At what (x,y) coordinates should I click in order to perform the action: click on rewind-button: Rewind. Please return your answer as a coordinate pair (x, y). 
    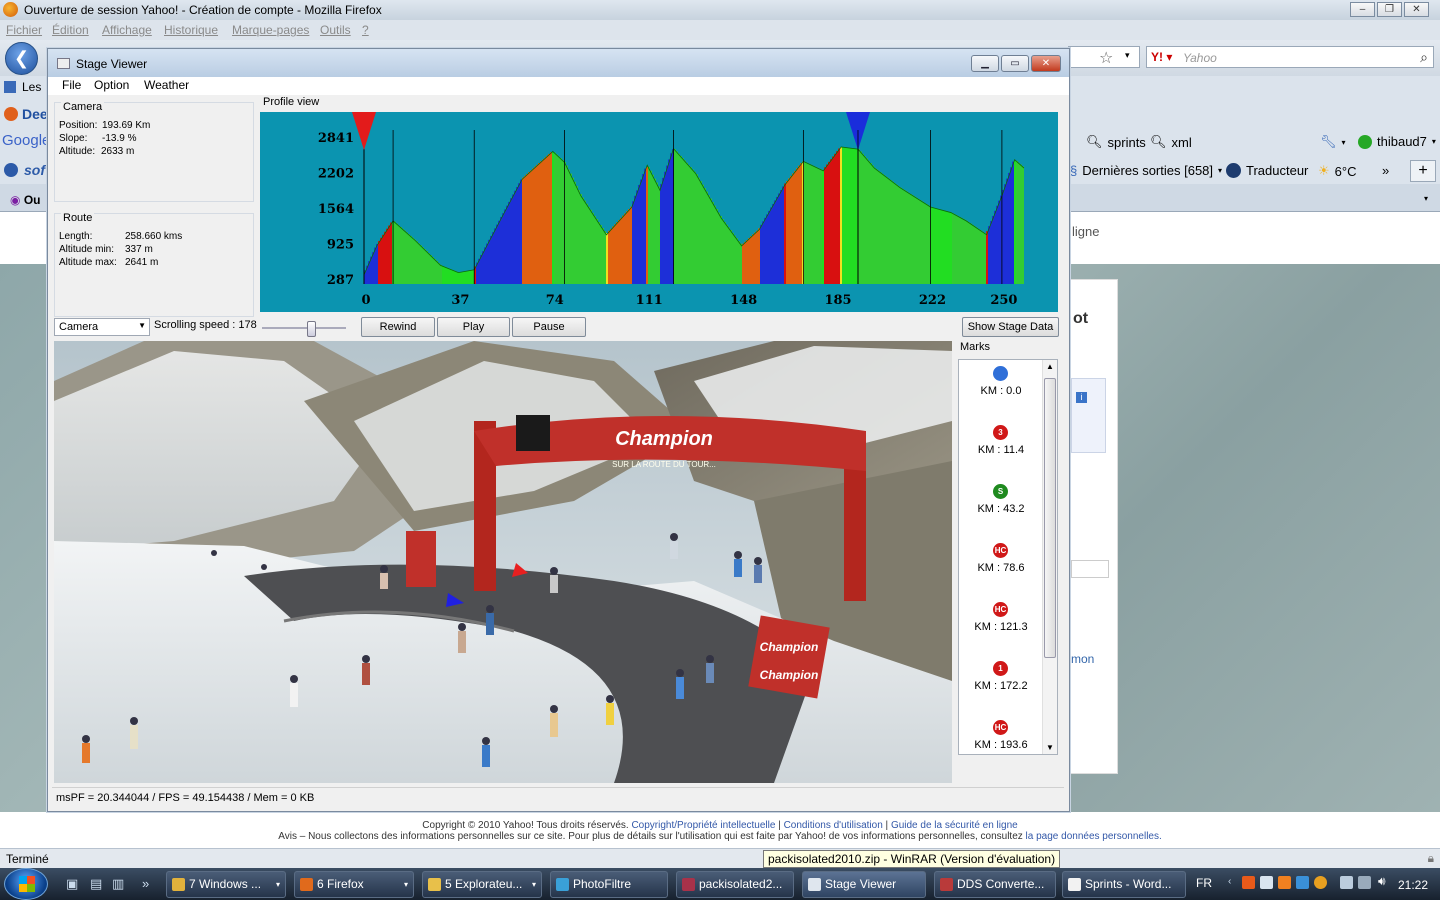
    Looking at the image, I should click on (398, 327).